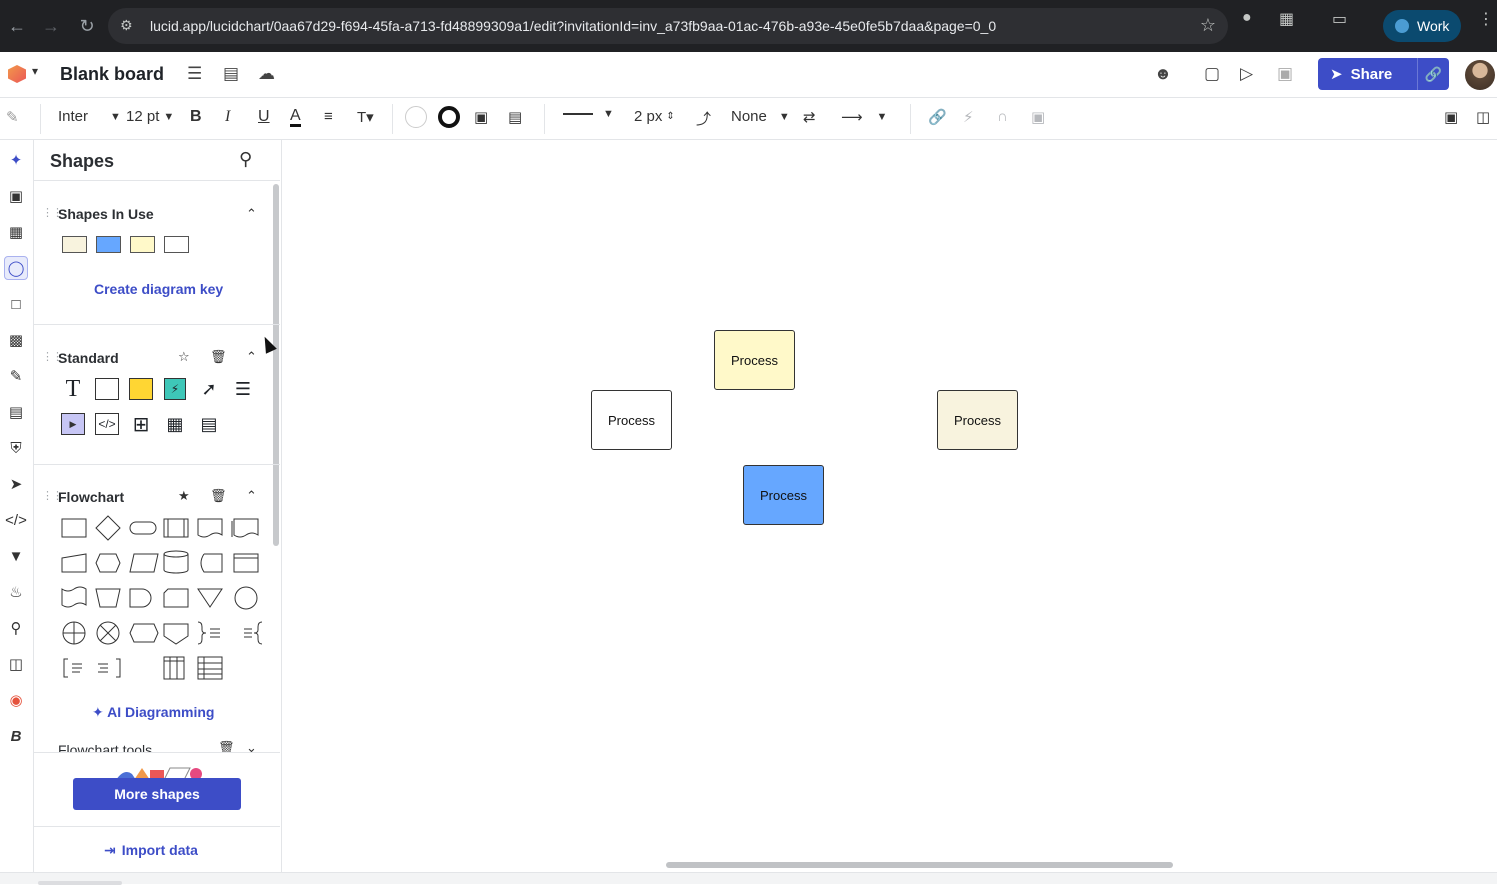 The width and height of the screenshot is (1497, 885). I want to click on code-block-shape-icon: </>, so click(107, 424).